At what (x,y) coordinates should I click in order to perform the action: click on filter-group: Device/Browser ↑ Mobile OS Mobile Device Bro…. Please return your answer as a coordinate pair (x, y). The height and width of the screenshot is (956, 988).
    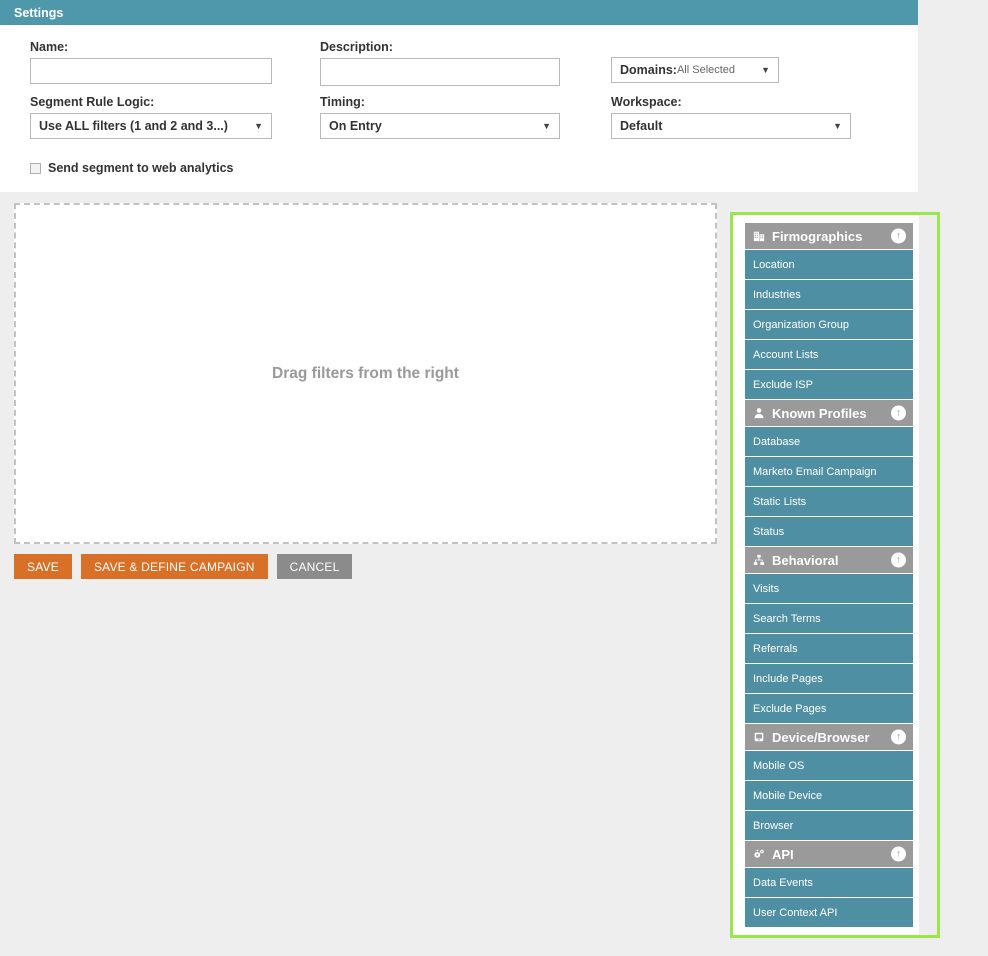
    Looking at the image, I should click on (829, 782).